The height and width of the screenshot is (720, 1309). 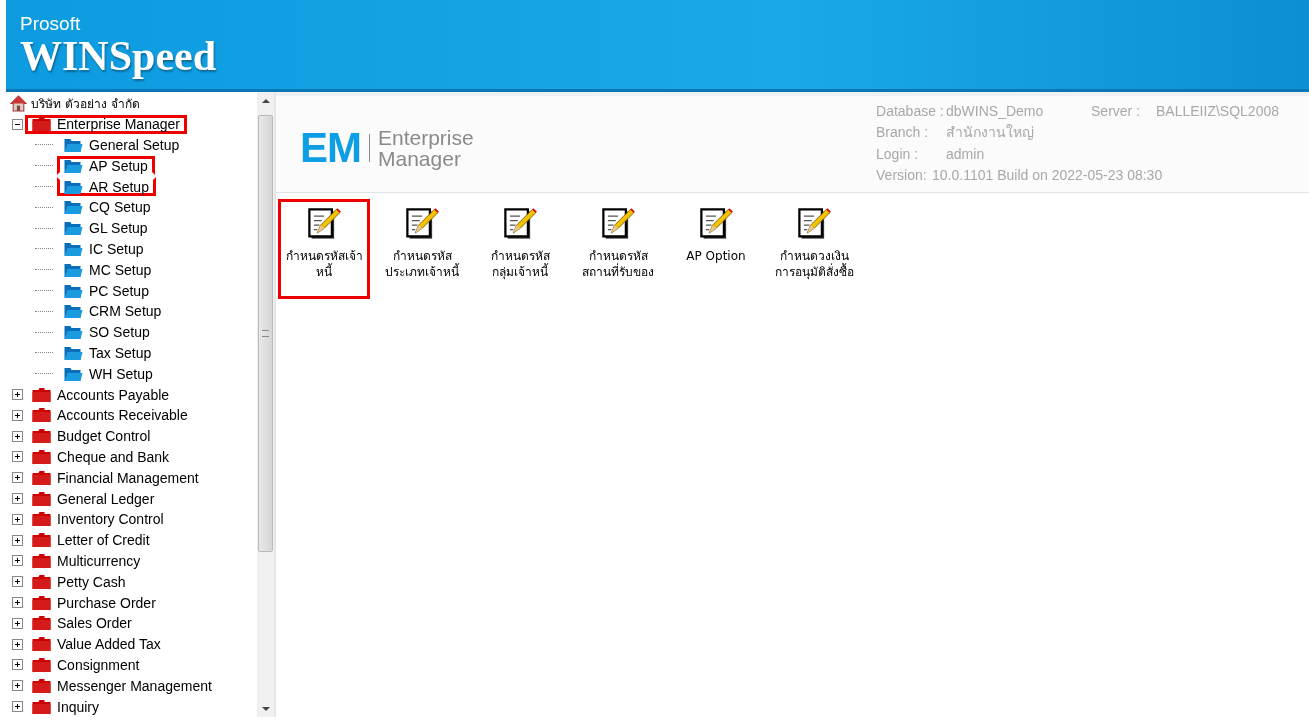 What do you see at coordinates (1217, 110) in the screenshot?
I see `info-value: BALLEIIZ\SQL2008` at bounding box center [1217, 110].